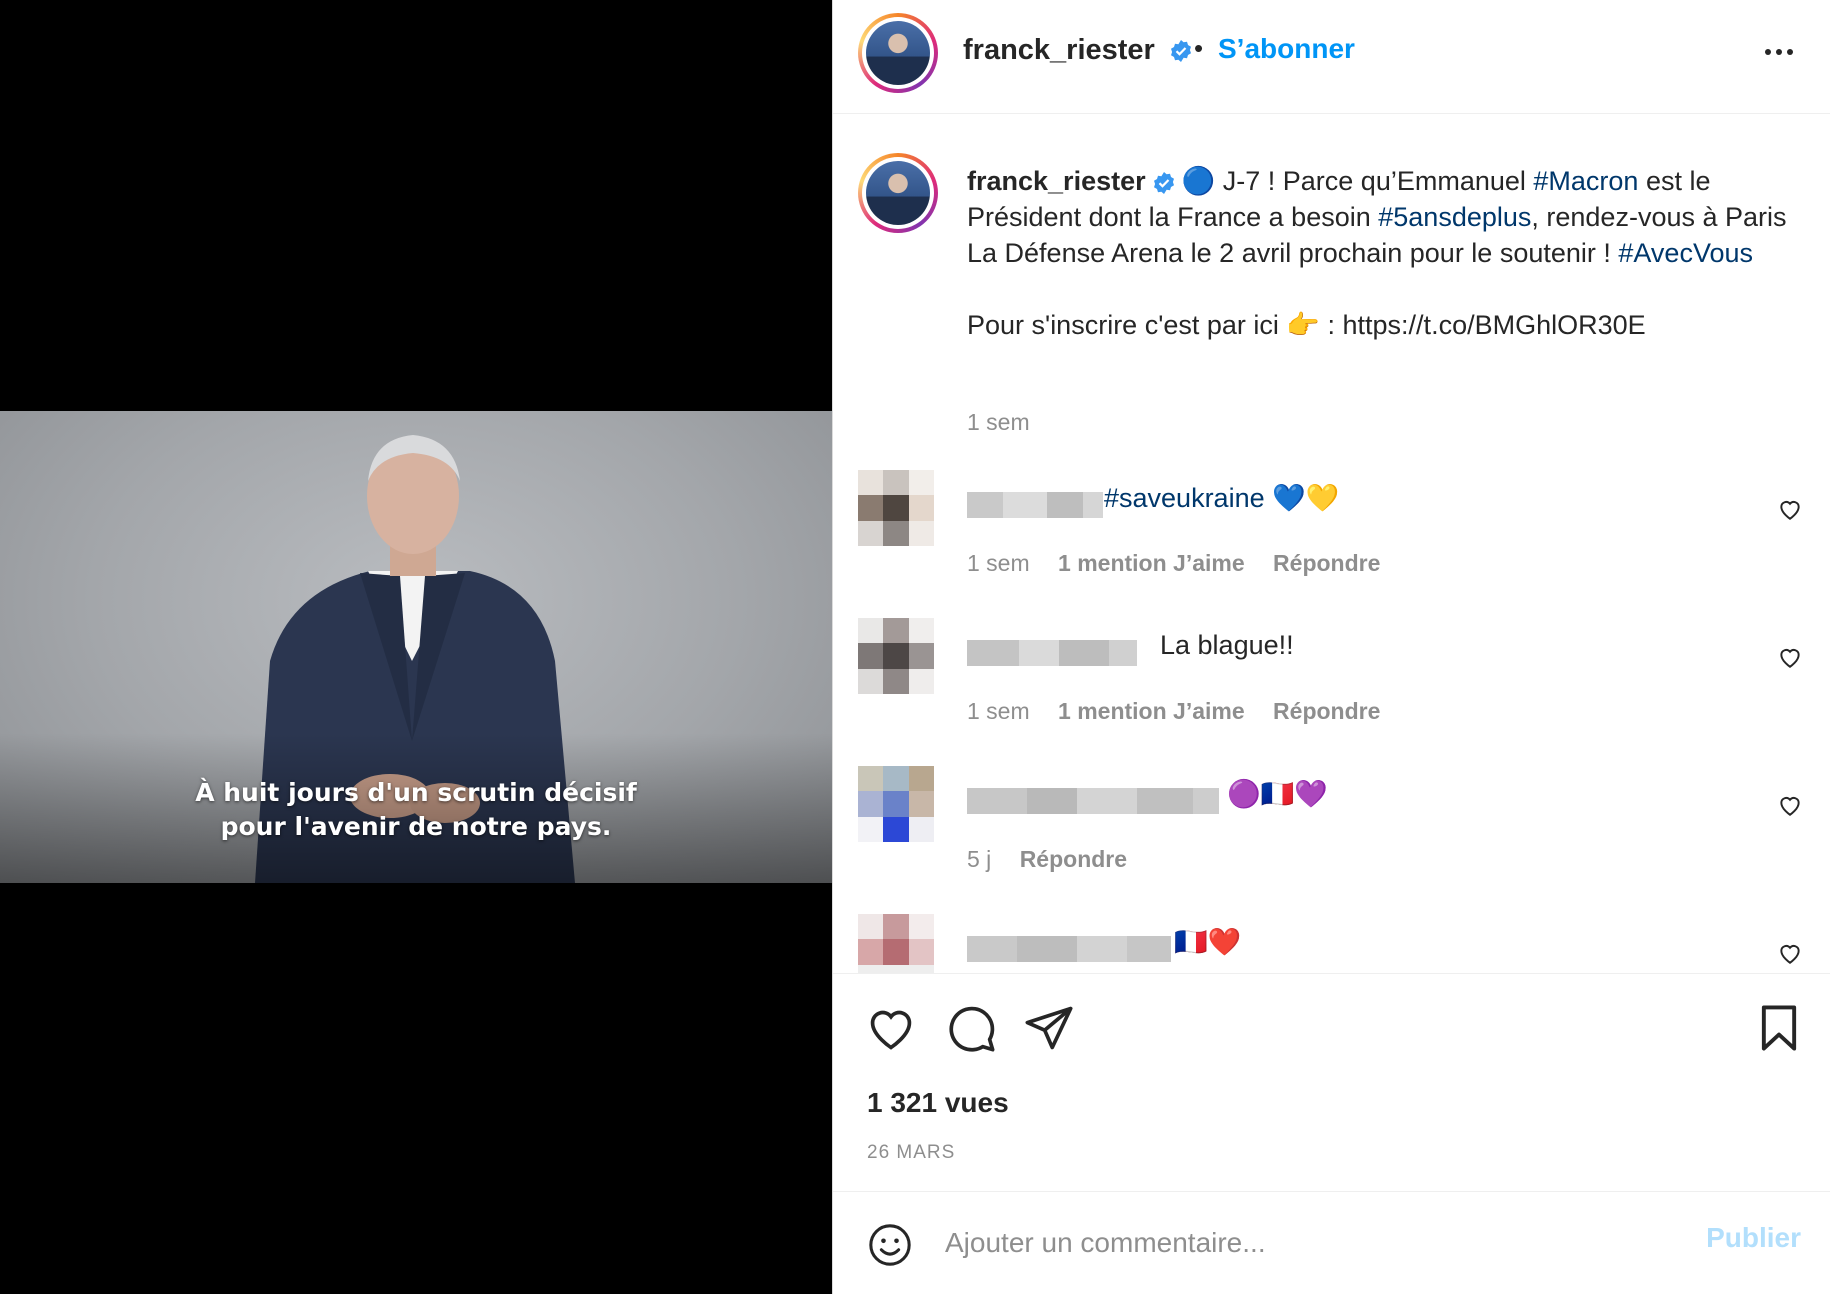 The height and width of the screenshot is (1294, 1830). I want to click on publish-button: Publier, so click(1753, 1238).